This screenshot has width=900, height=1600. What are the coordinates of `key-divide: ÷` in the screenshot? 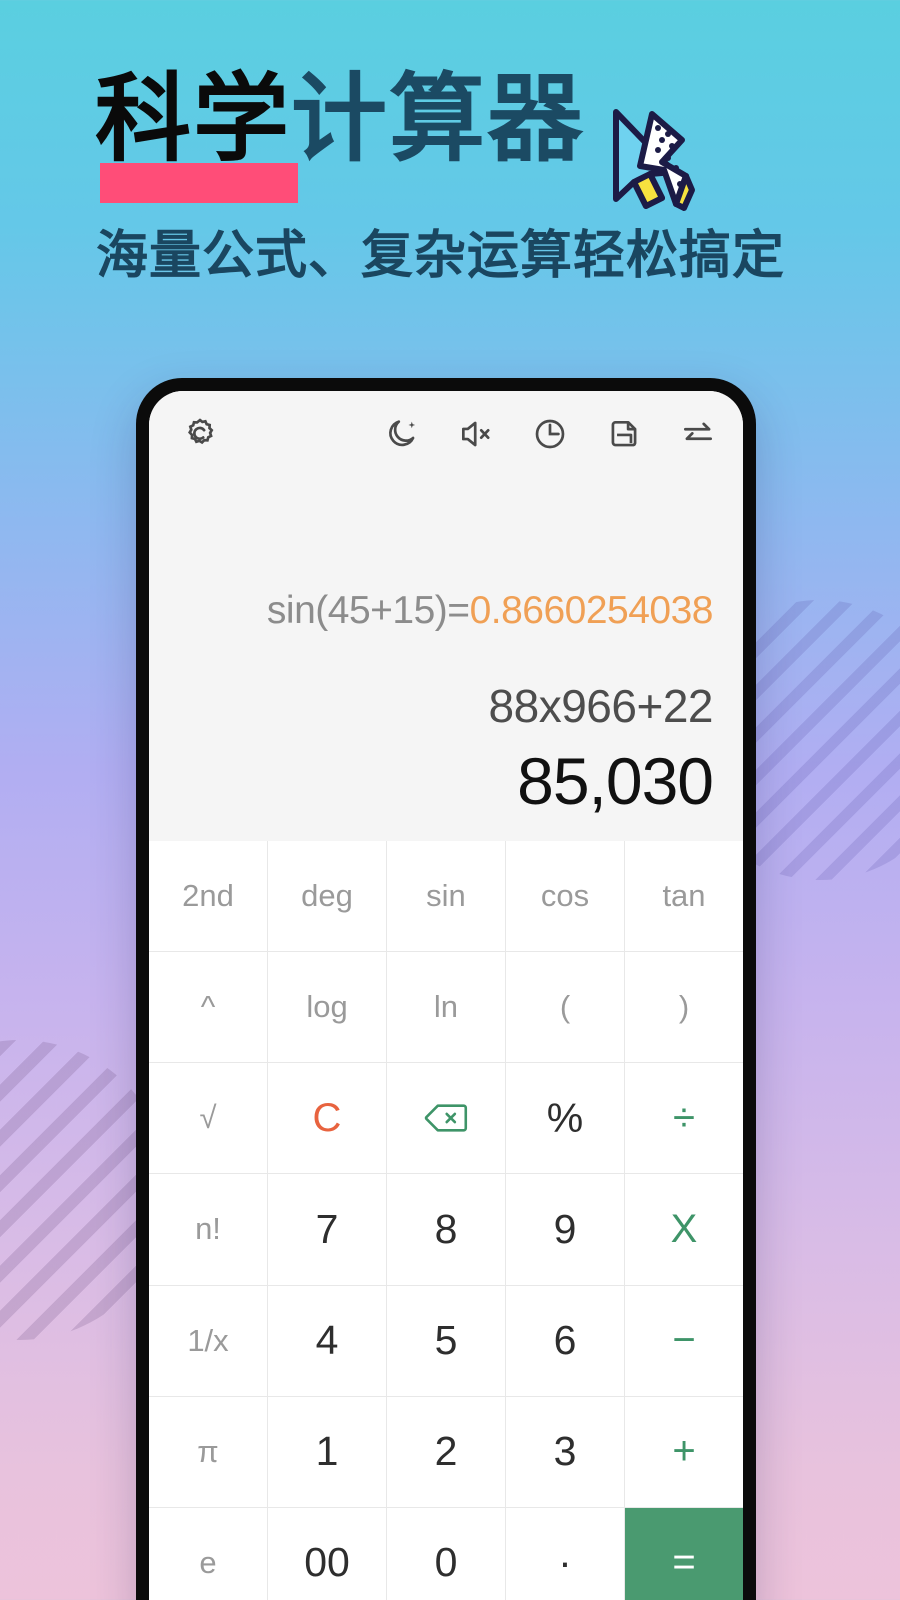 It's located at (684, 1118).